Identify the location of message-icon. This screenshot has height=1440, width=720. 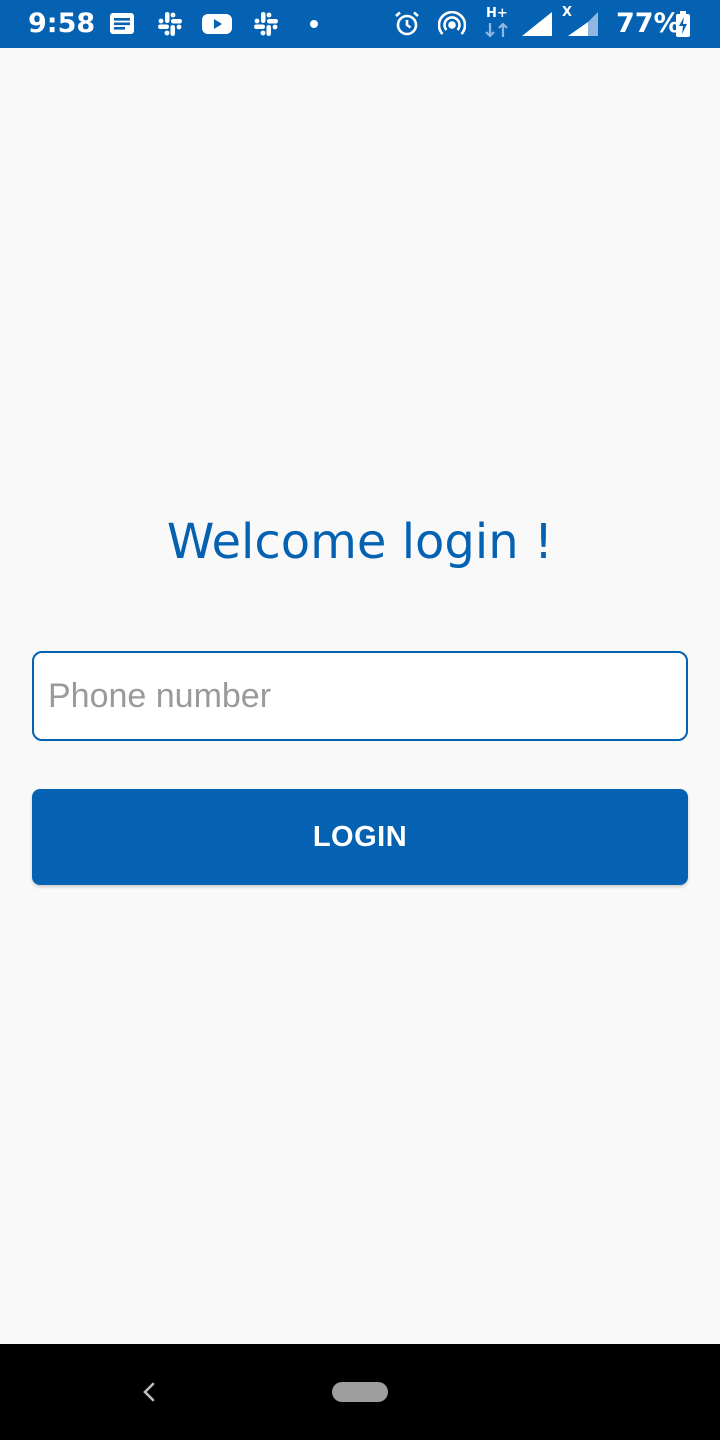
(122, 24).